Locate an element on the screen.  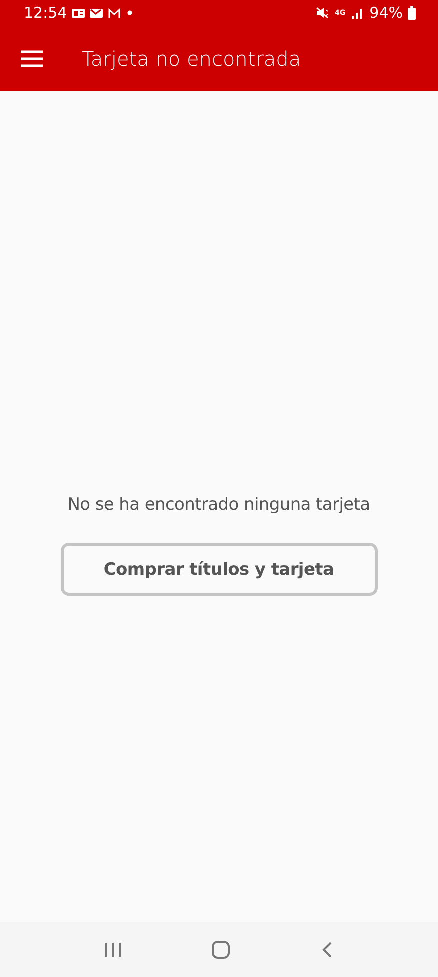
home-icon is located at coordinates (220, 950).